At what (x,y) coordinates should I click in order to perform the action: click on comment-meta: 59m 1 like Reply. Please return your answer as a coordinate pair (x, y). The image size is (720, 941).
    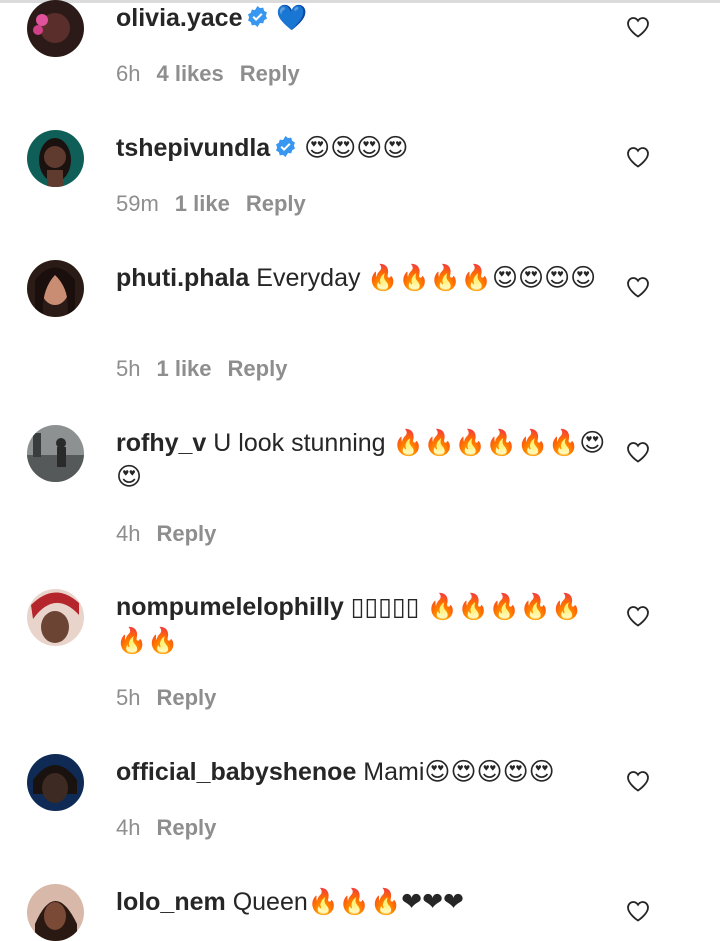
    Looking at the image, I should click on (219, 204).